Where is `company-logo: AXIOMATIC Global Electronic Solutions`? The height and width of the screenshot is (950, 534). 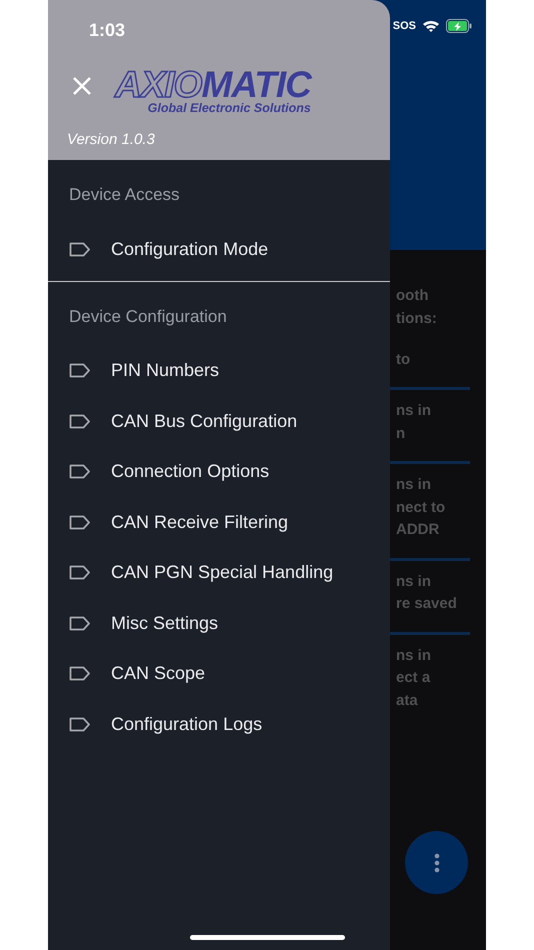 company-logo: AXIOMATIC Global Electronic Solutions is located at coordinates (213, 90).